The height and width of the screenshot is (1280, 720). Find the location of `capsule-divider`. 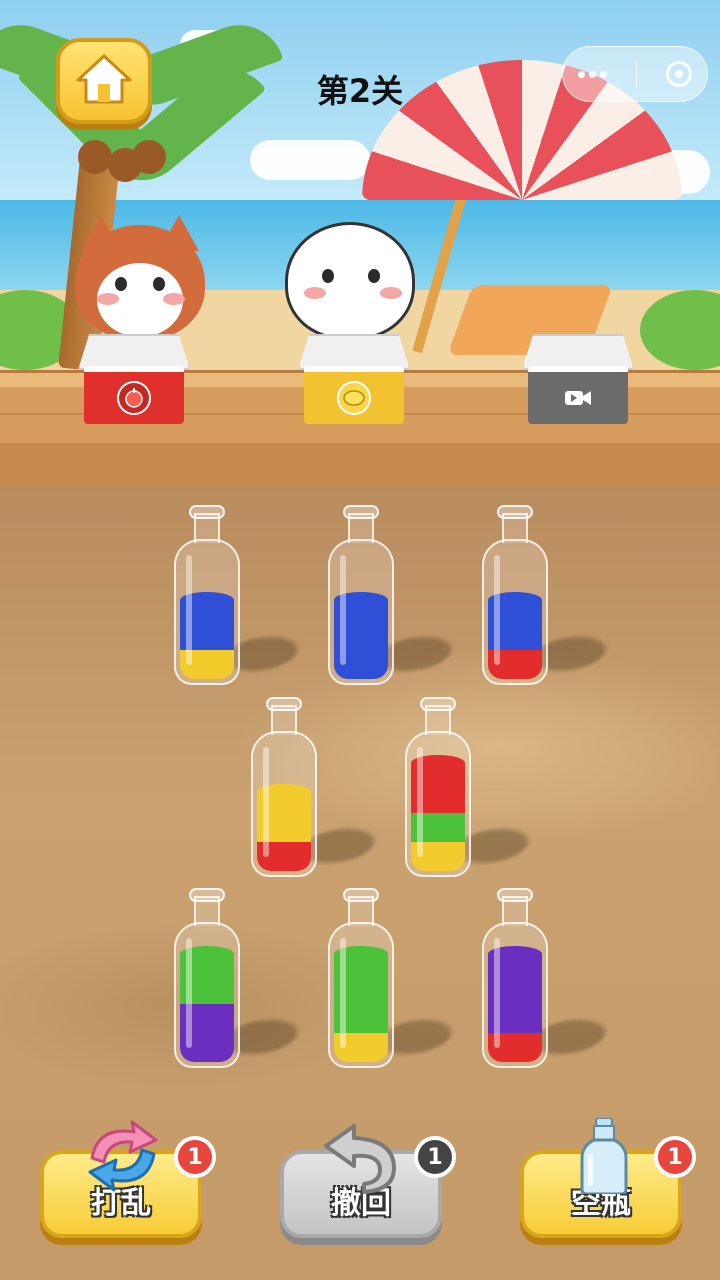

capsule-divider is located at coordinates (636, 74).